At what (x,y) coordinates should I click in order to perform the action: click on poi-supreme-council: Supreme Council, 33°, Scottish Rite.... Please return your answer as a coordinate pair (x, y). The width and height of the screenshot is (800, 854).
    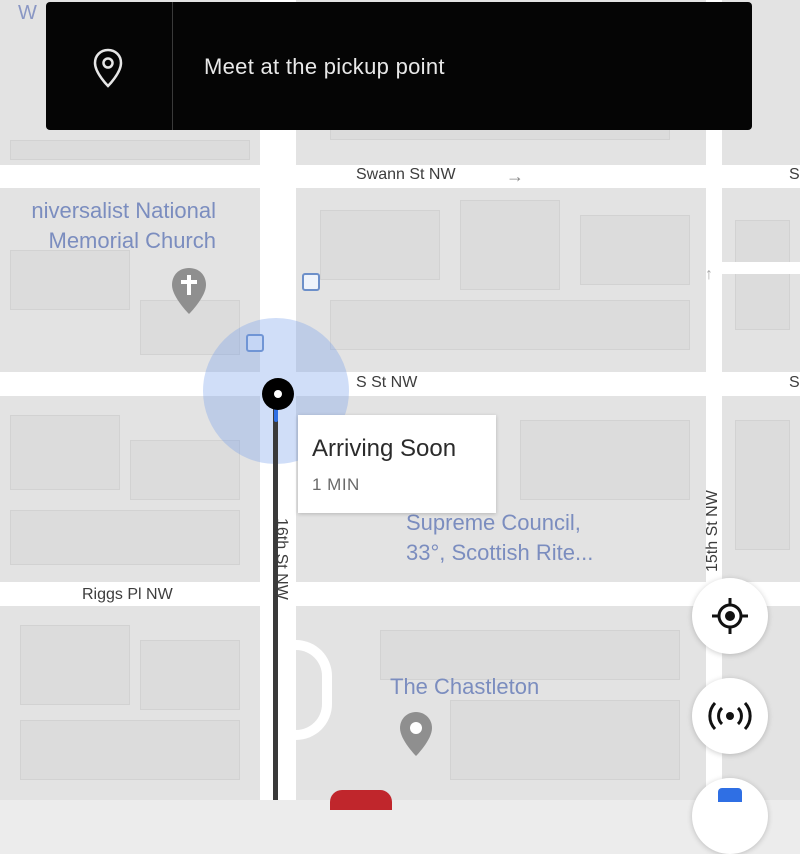
    Looking at the image, I should click on (499, 538).